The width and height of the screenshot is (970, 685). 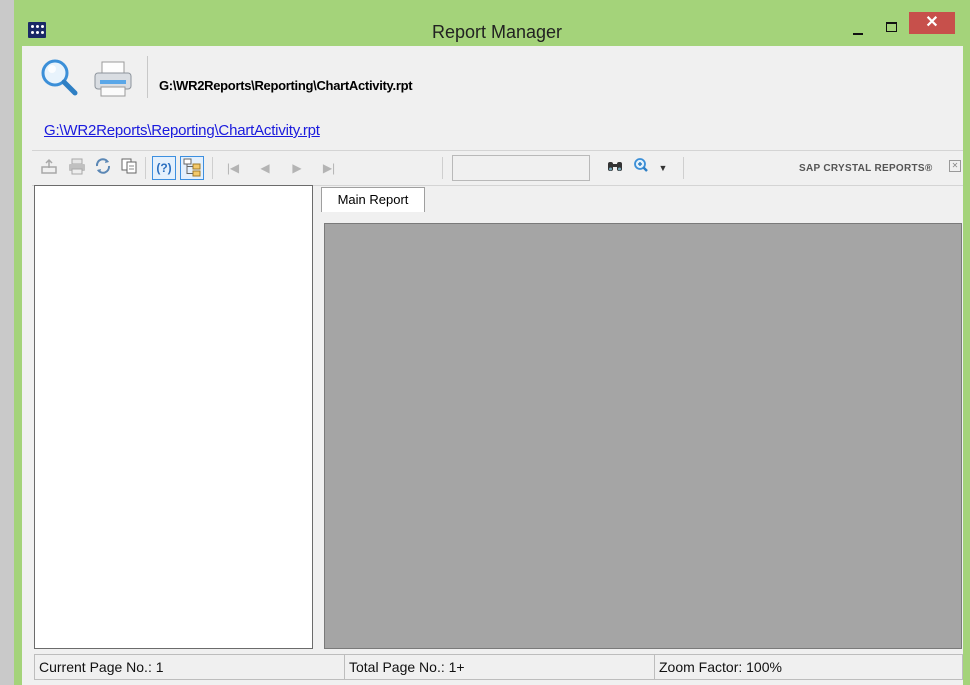 I want to click on app-icon, so click(x=37, y=30).